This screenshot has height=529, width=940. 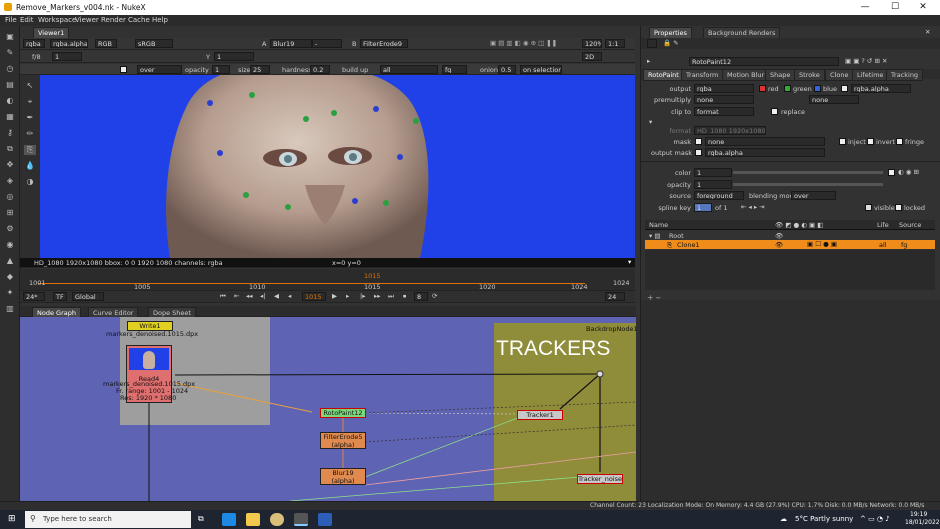 What do you see at coordinates (702, 75) in the screenshot?
I see `subtab-transform: Transform` at bounding box center [702, 75].